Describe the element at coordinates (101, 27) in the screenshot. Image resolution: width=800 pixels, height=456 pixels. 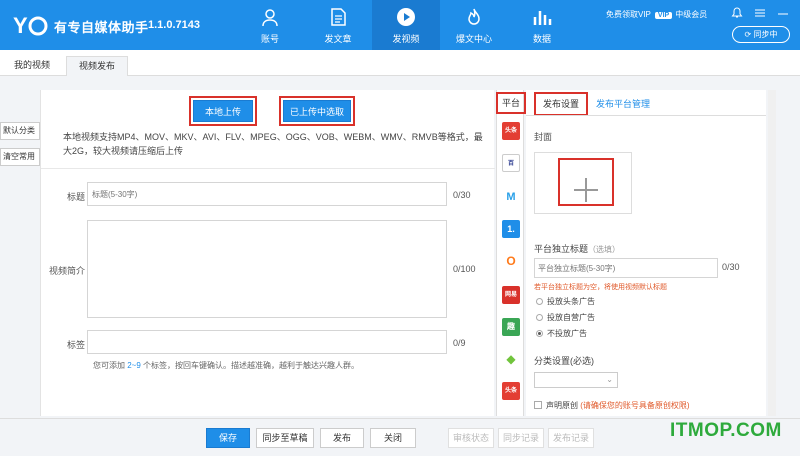
I see `app-title: 有专自媒体助手` at that location.